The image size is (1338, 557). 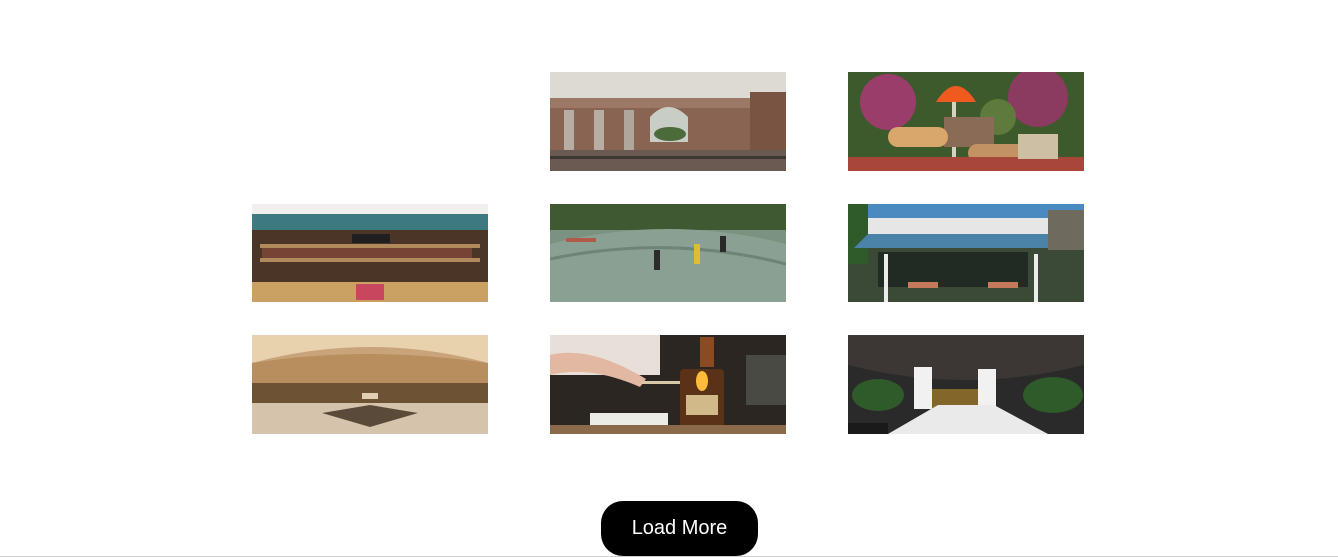 I want to click on gallery-empty-slot, so click(x=370, y=121).